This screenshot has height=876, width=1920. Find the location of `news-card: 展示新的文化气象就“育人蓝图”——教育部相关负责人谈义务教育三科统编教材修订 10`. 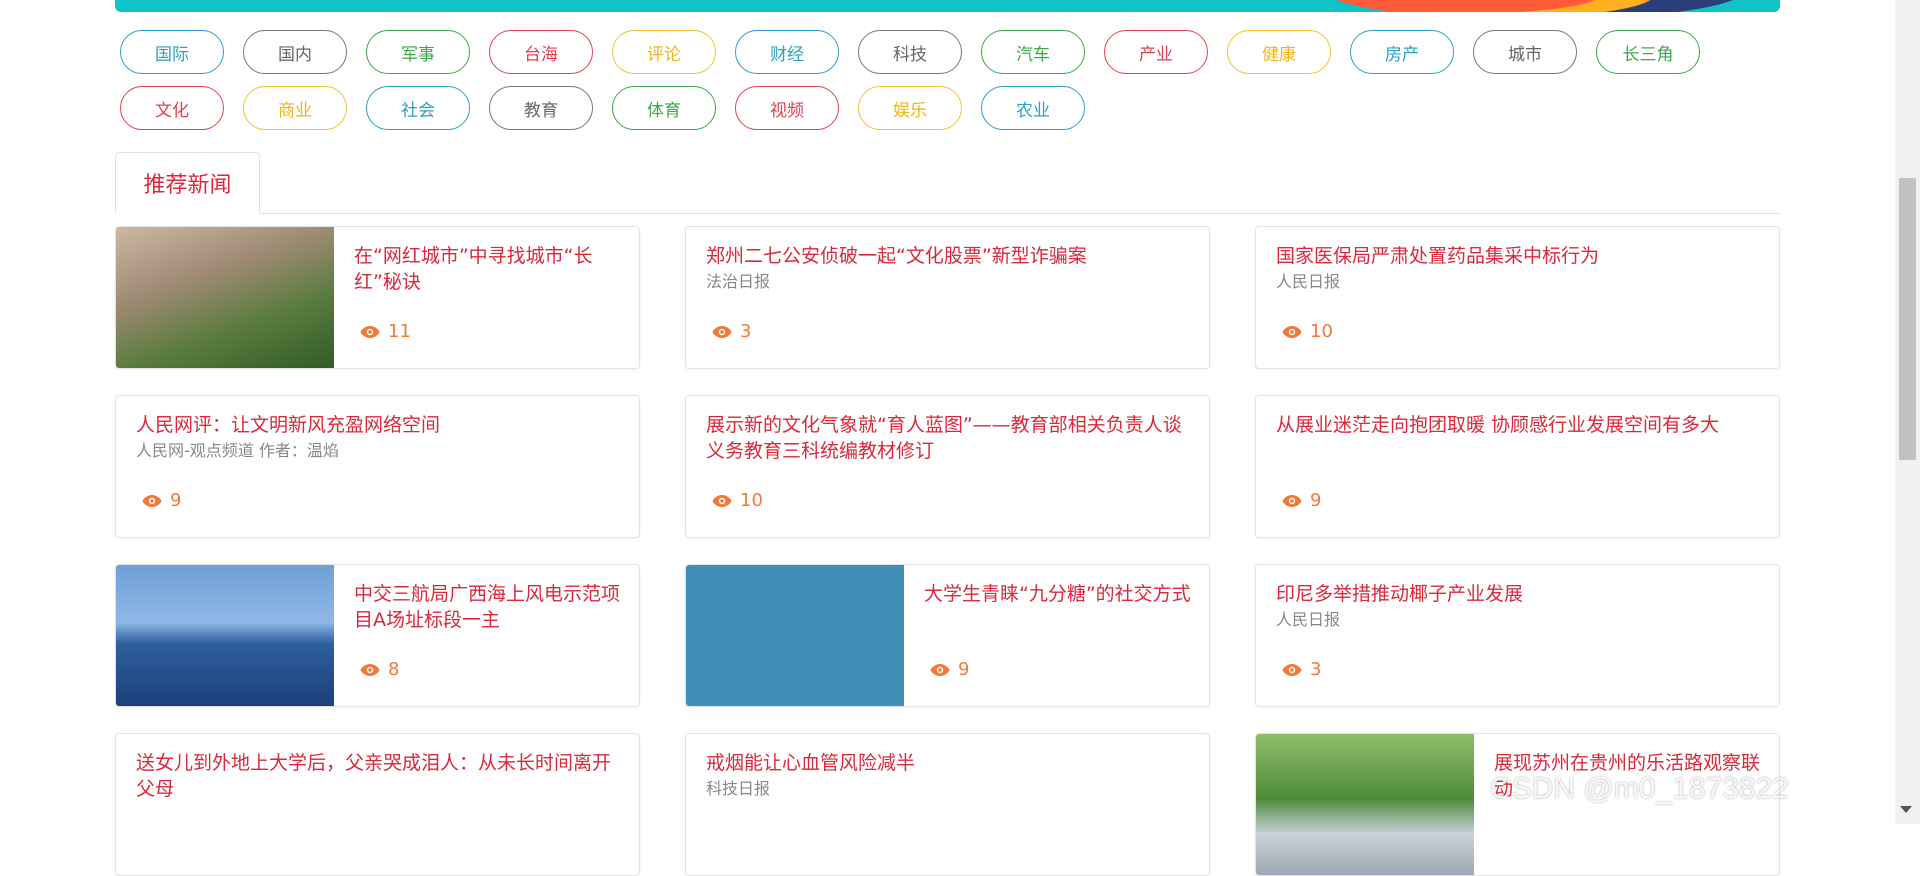

news-card: 展示新的文化气象就“育人蓝图”——教育部相关负责人谈义务教育三科统编教材修订 10 is located at coordinates (947, 466).